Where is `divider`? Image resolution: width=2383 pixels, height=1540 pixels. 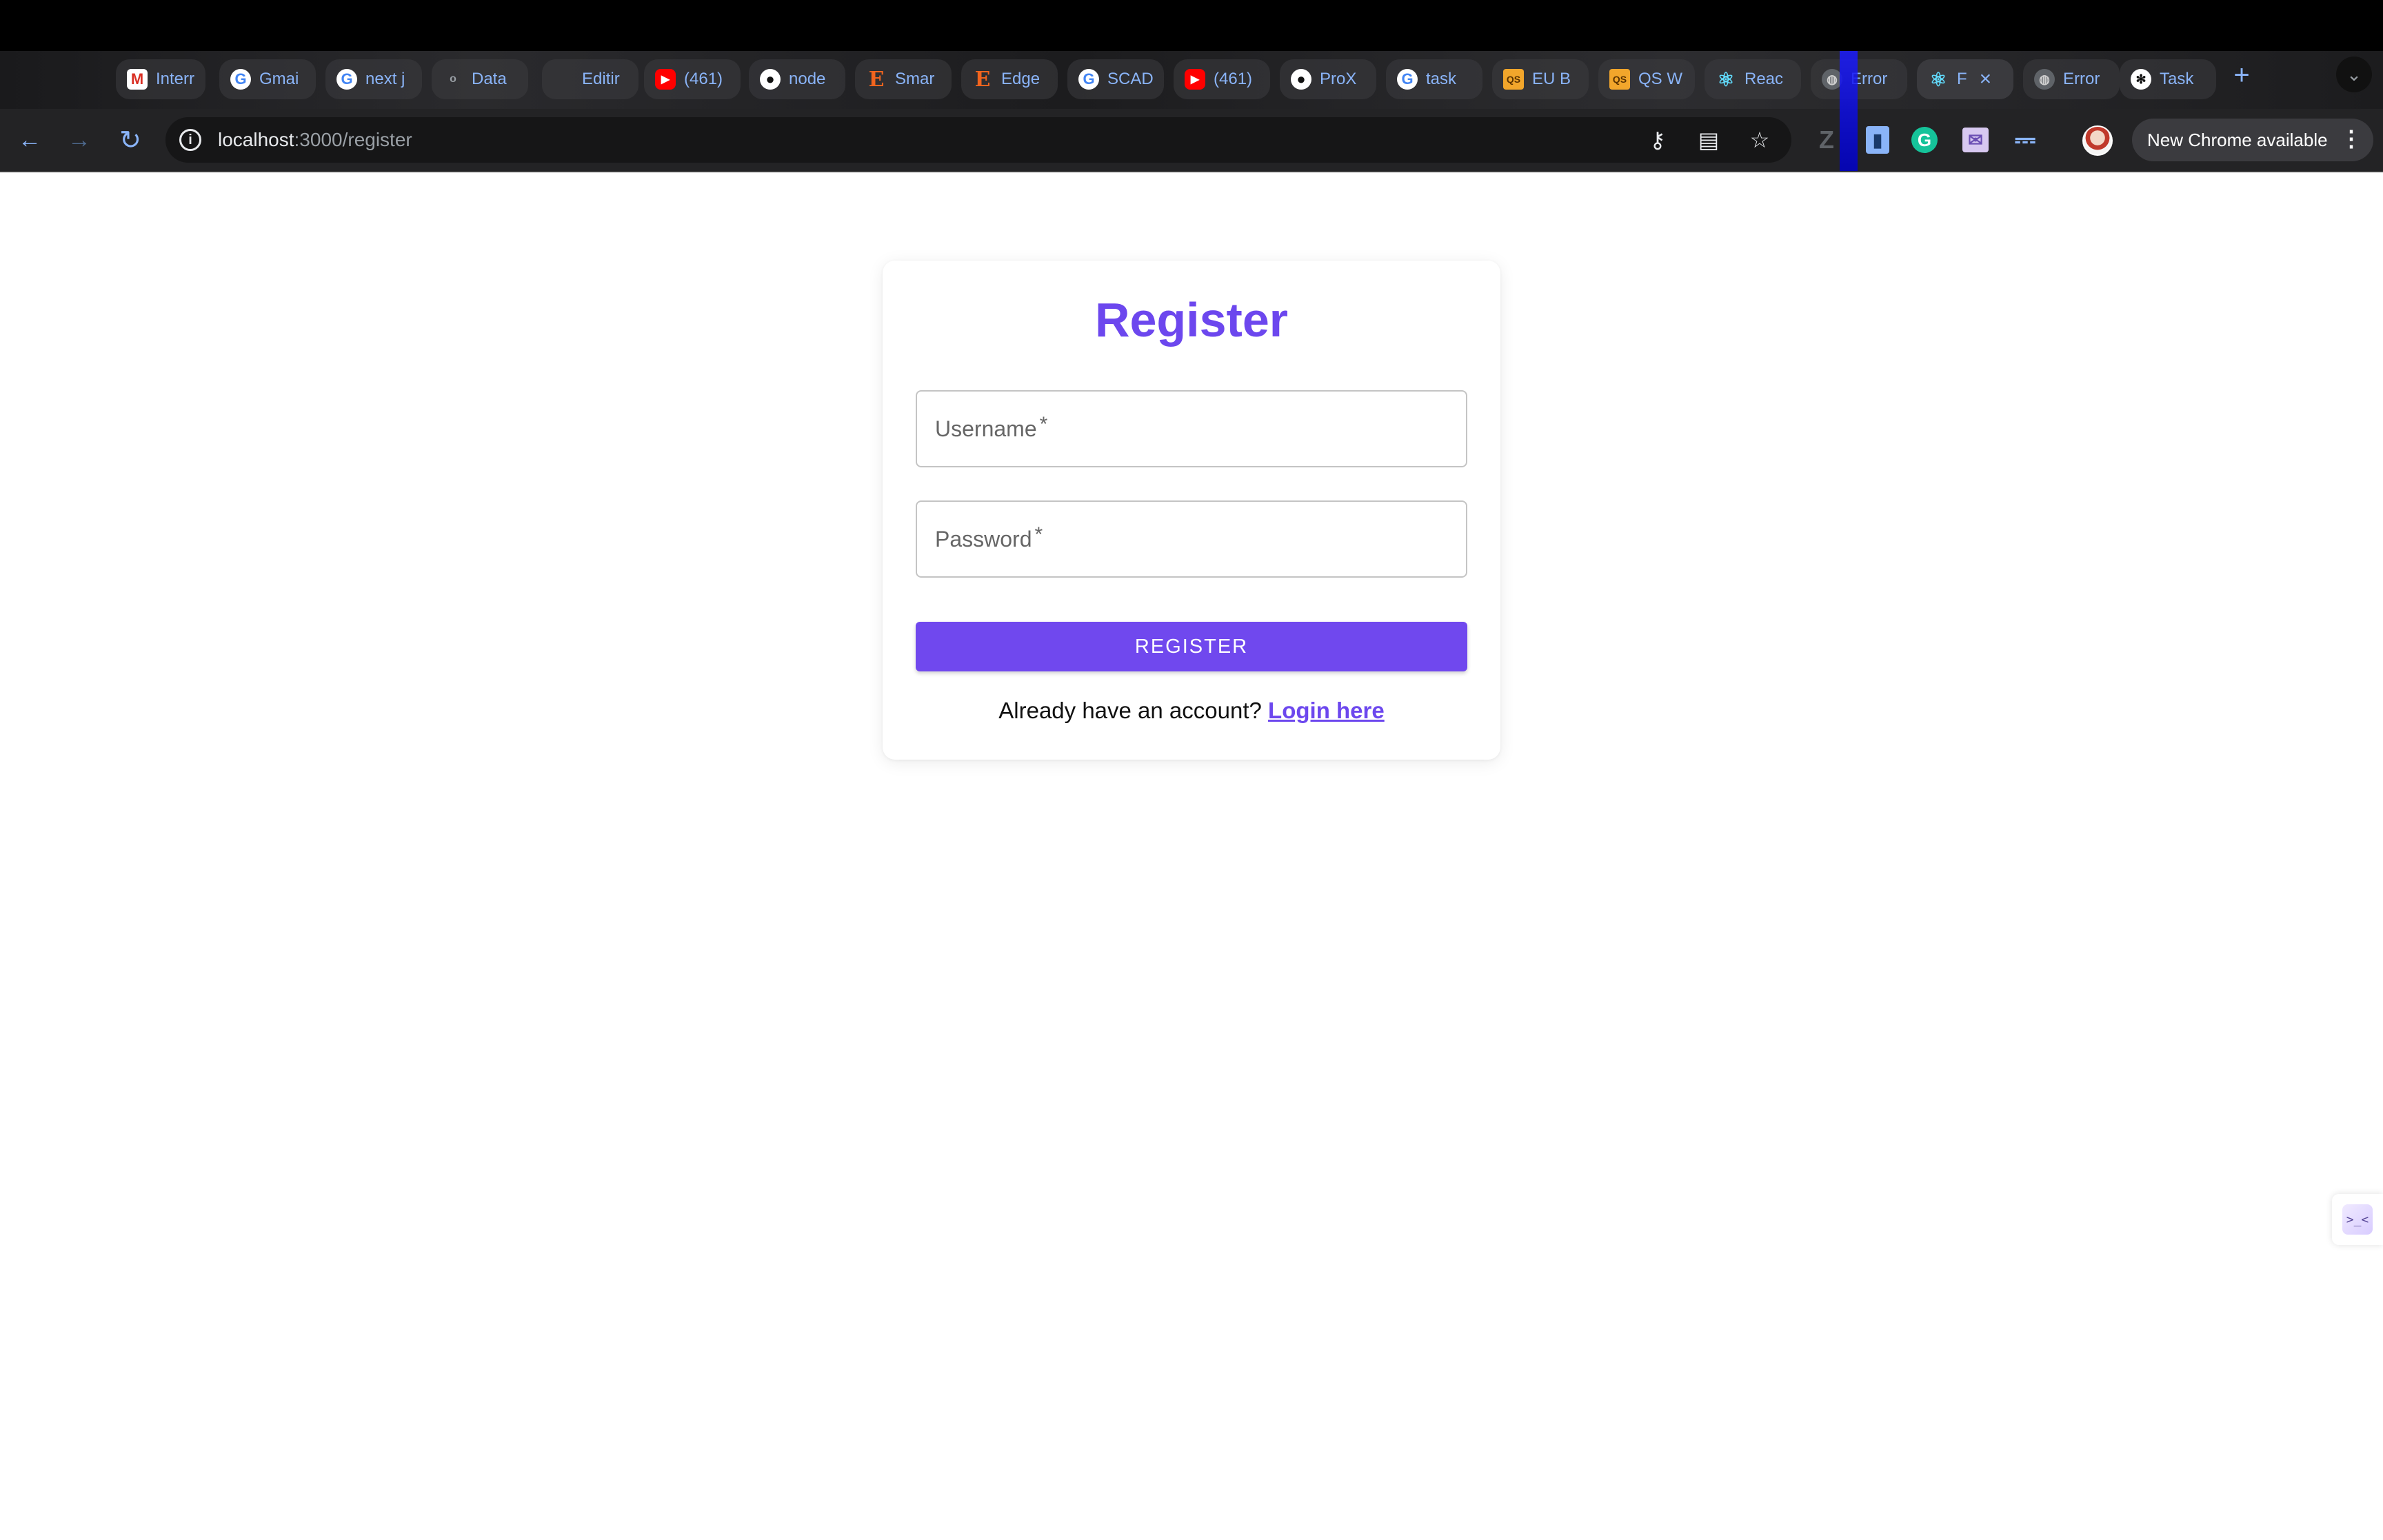 divider is located at coordinates (1191, 172).